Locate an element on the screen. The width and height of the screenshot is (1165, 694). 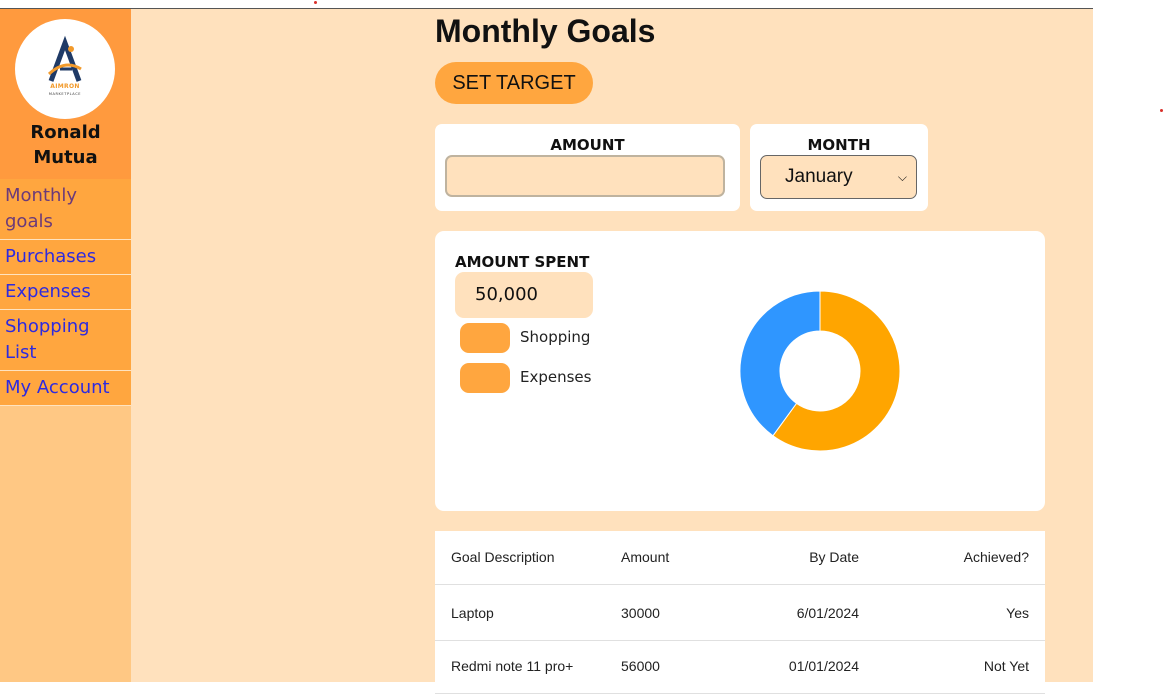
logo-subtitle-text: MARKETPLACE is located at coordinates (65, 94).